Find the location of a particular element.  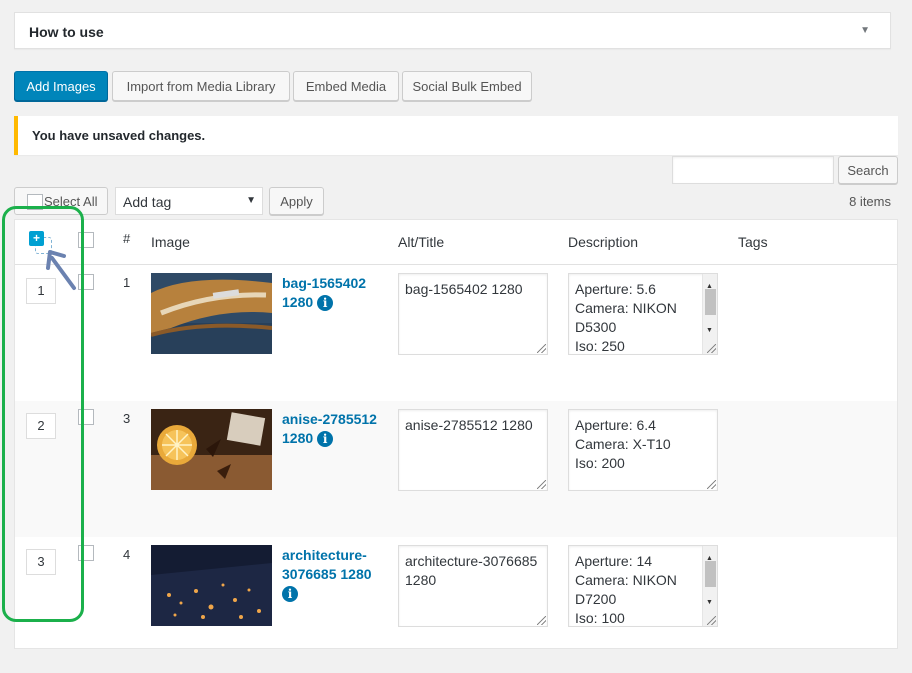

search-input is located at coordinates (753, 170).